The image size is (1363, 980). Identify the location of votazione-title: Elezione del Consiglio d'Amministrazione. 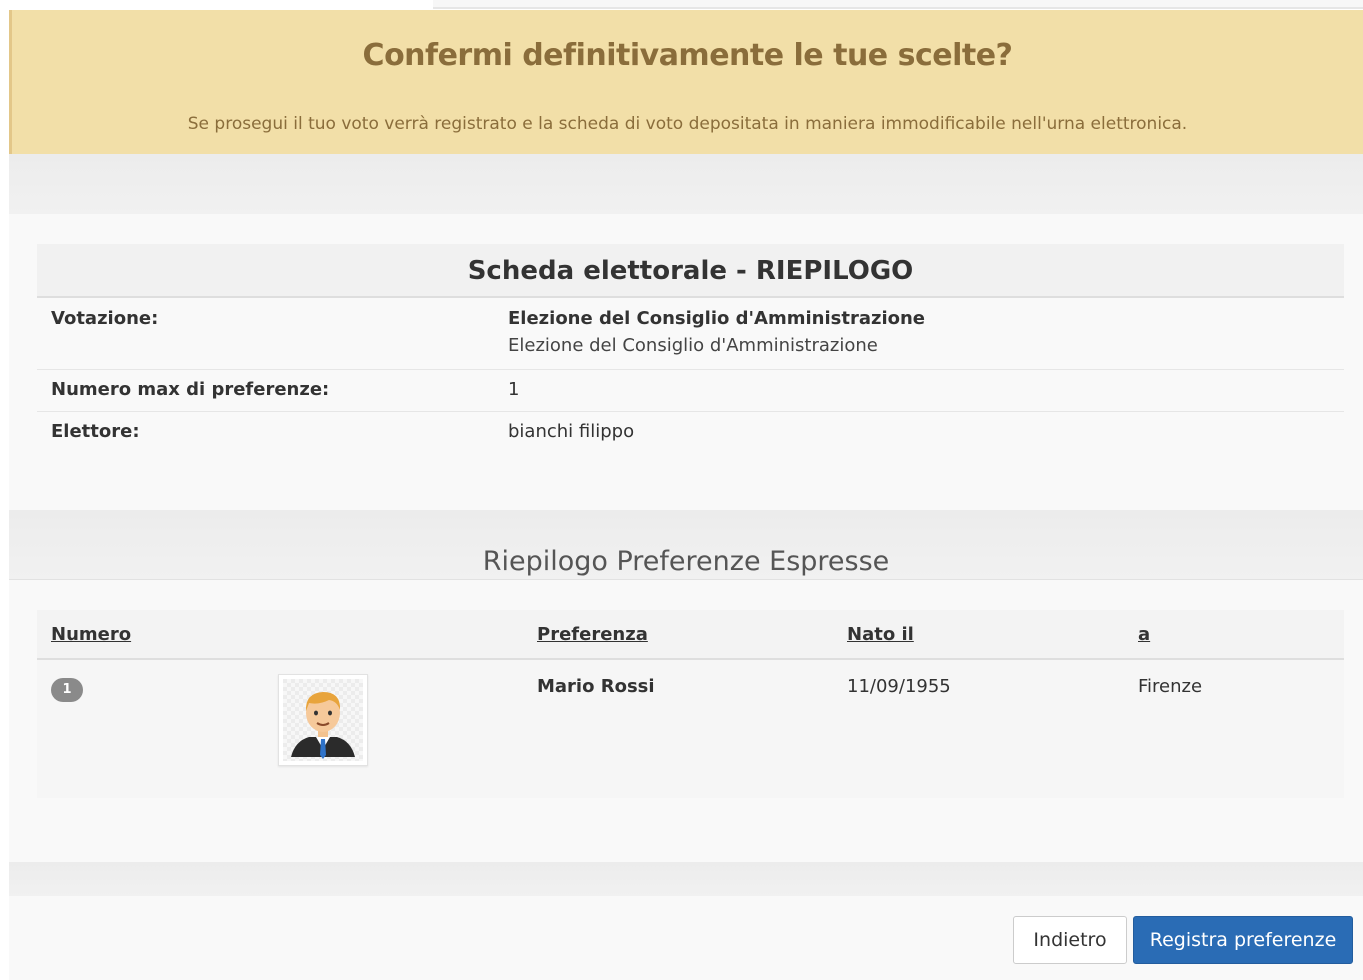
(717, 318).